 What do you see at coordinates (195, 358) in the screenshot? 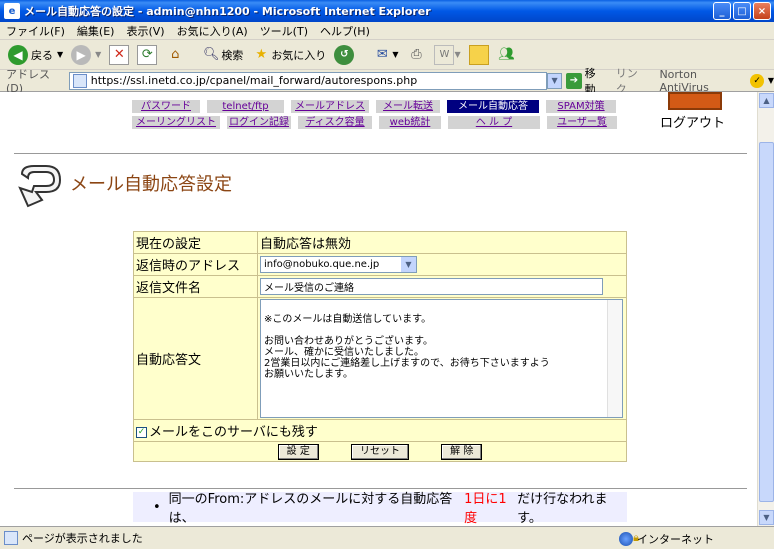
I see `body-label: 自動応答文` at bounding box center [195, 358].